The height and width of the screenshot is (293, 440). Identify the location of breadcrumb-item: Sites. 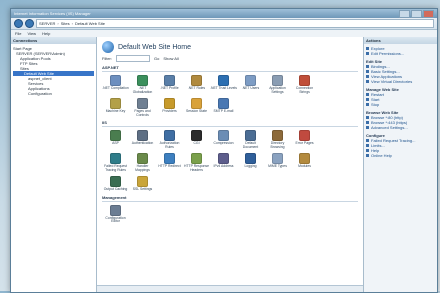
(65, 23).